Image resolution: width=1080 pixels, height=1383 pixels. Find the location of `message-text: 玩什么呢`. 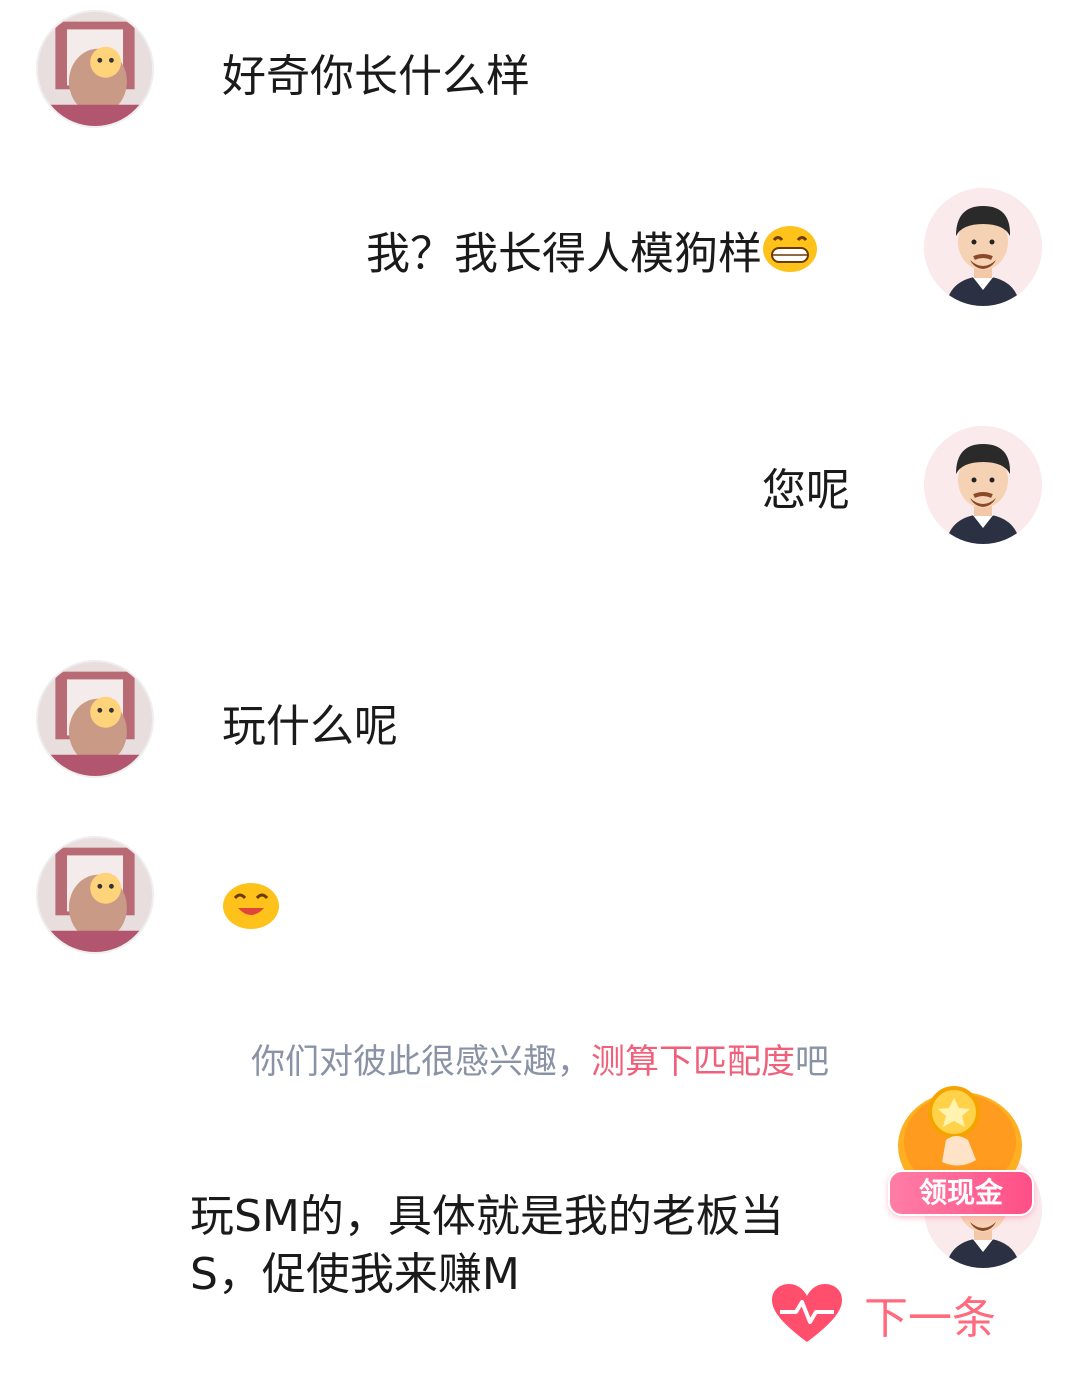

message-text: 玩什么呢 is located at coordinates (310, 726).